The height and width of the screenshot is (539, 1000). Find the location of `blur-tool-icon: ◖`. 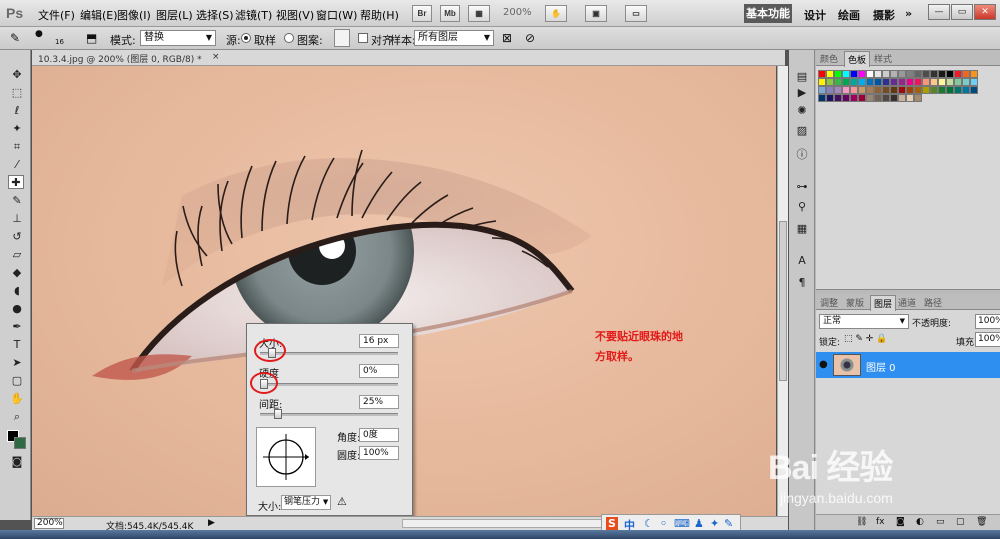

blur-tool-icon: ◖ is located at coordinates (17, 291).